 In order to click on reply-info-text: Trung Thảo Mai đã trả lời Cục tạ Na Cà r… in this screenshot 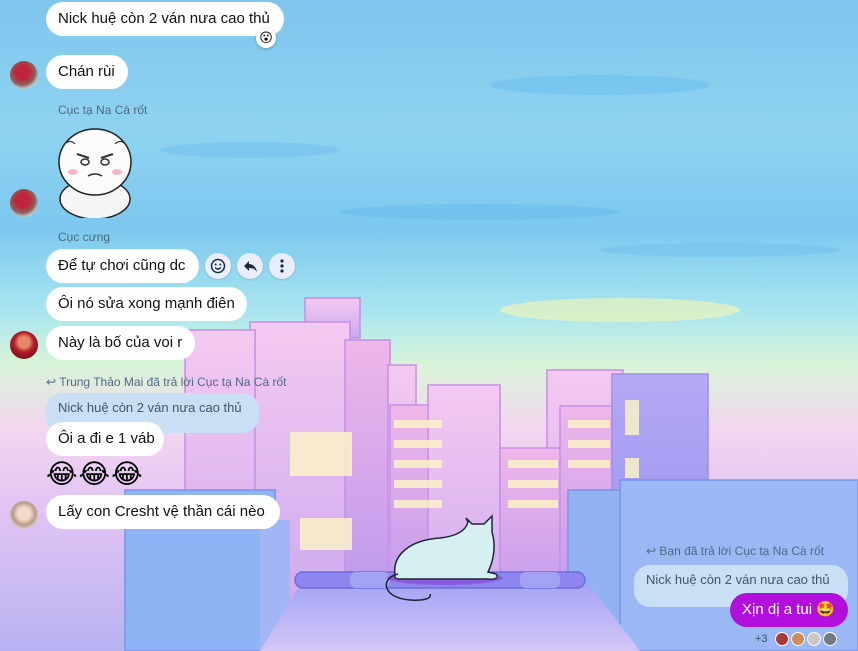, I will do `click(173, 382)`.